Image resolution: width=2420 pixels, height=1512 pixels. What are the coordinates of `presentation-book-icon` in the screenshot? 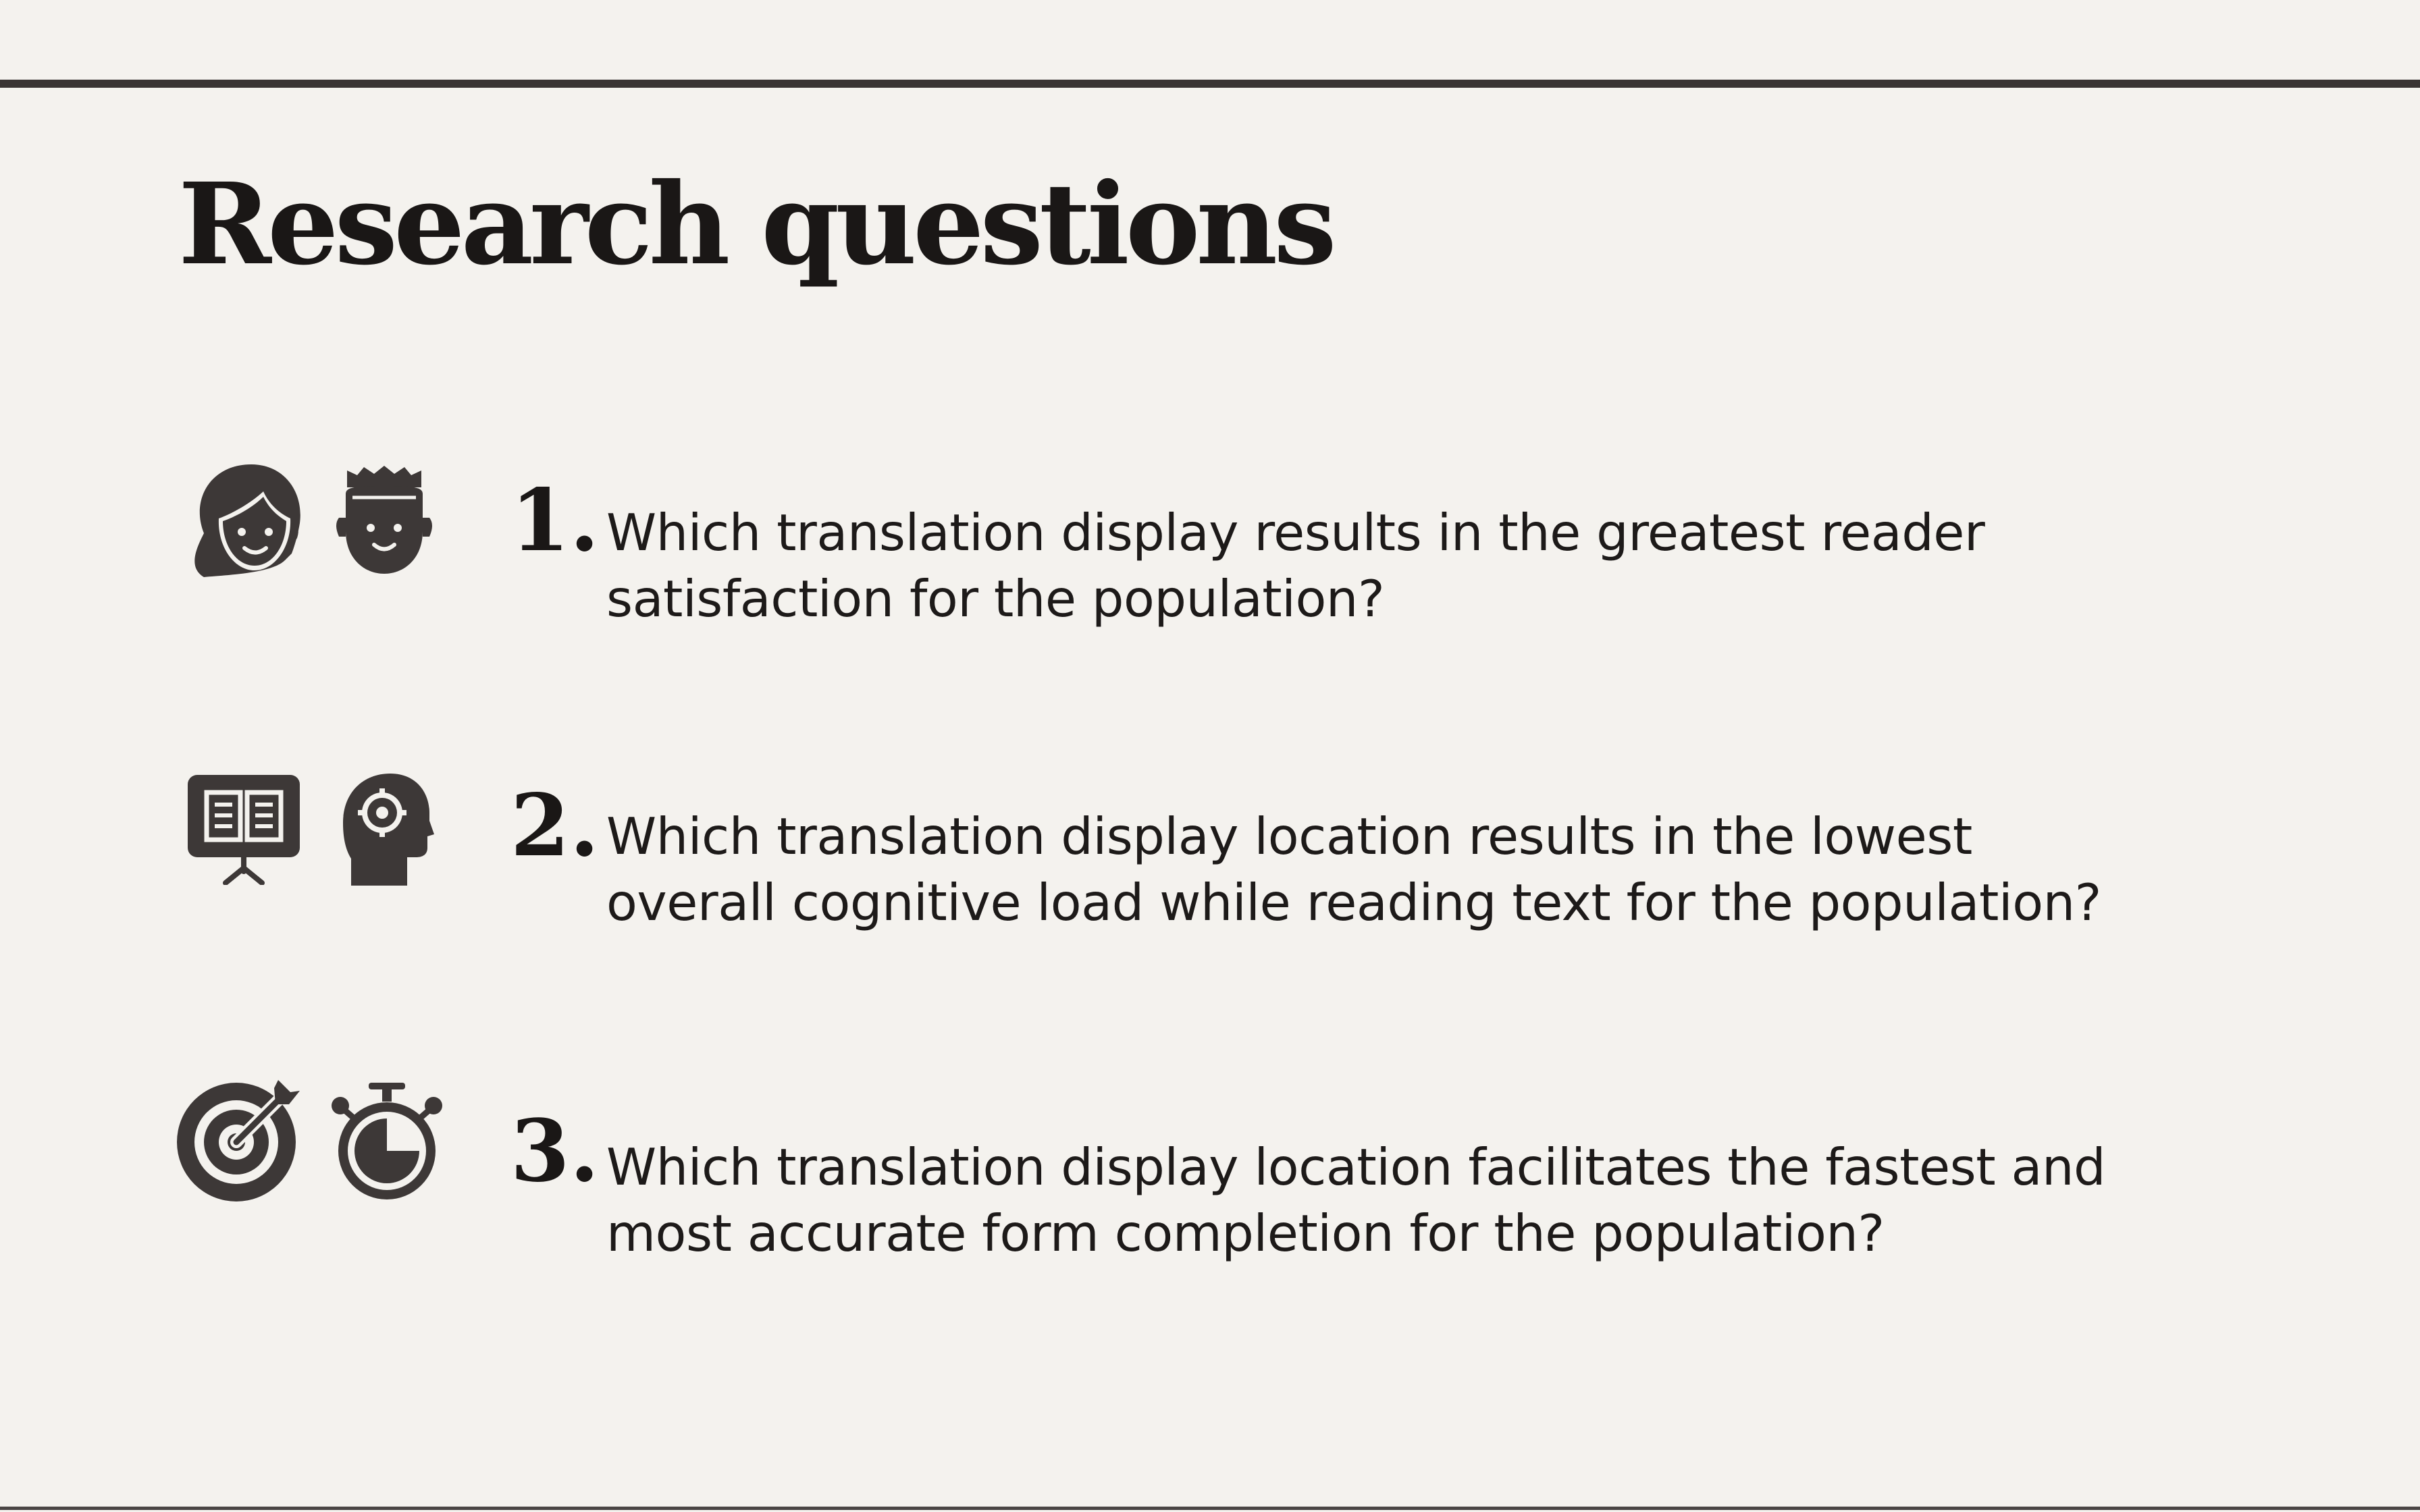 It's located at (243, 830).